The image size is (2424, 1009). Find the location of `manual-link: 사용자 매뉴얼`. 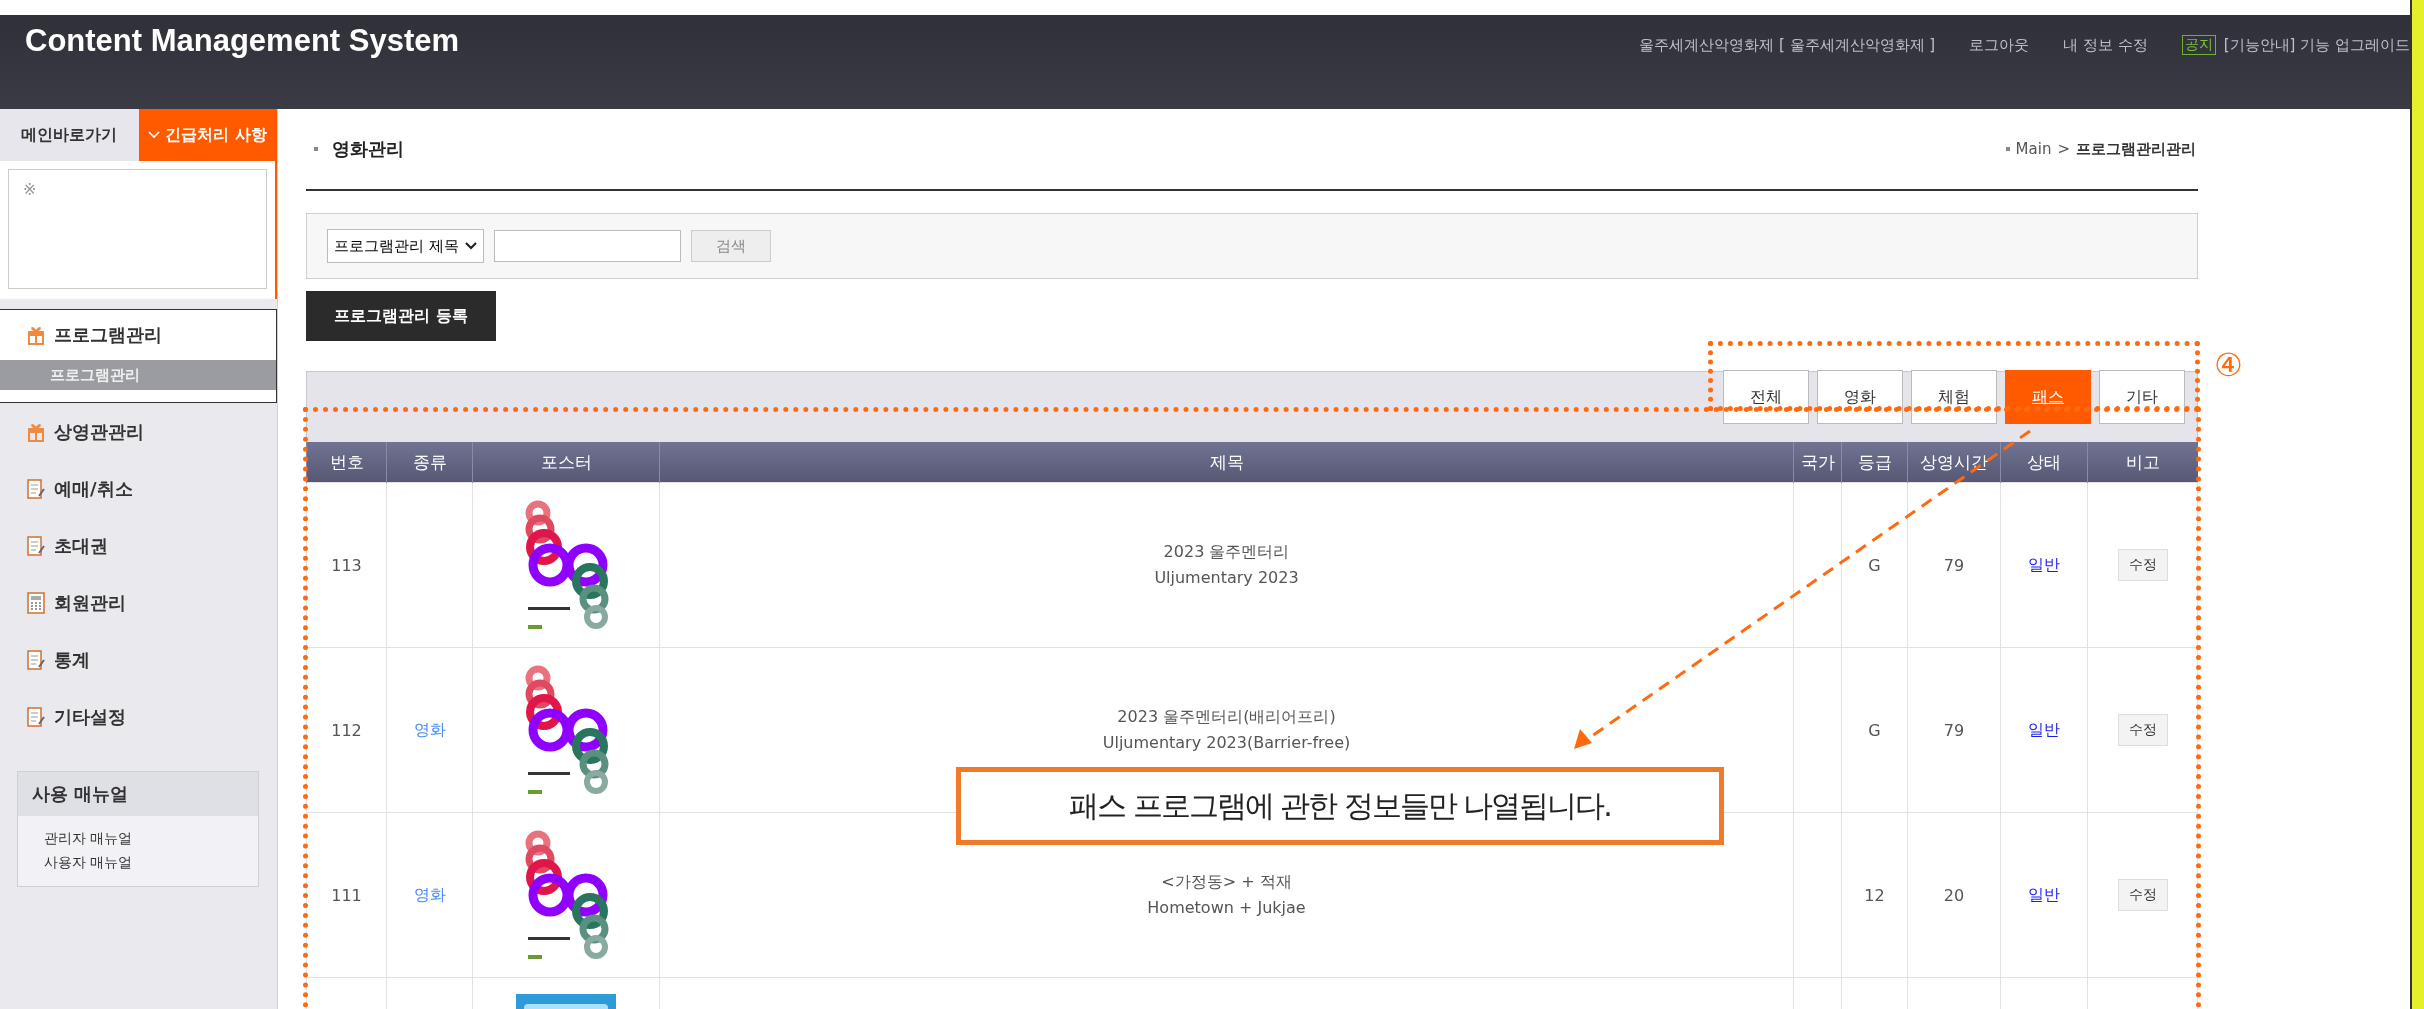

manual-link: 사용자 매뉴얼 is located at coordinates (138, 863).